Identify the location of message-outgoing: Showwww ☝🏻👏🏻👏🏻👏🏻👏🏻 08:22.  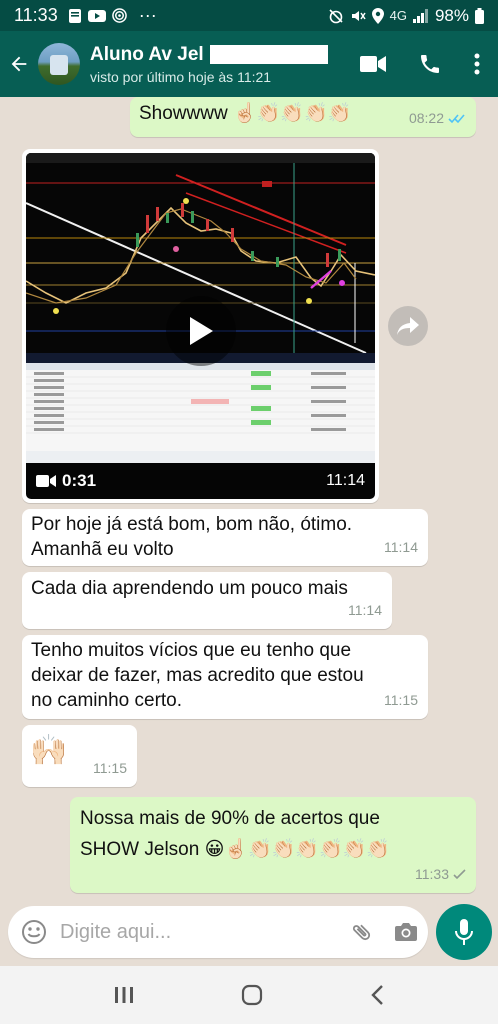
(303, 117).